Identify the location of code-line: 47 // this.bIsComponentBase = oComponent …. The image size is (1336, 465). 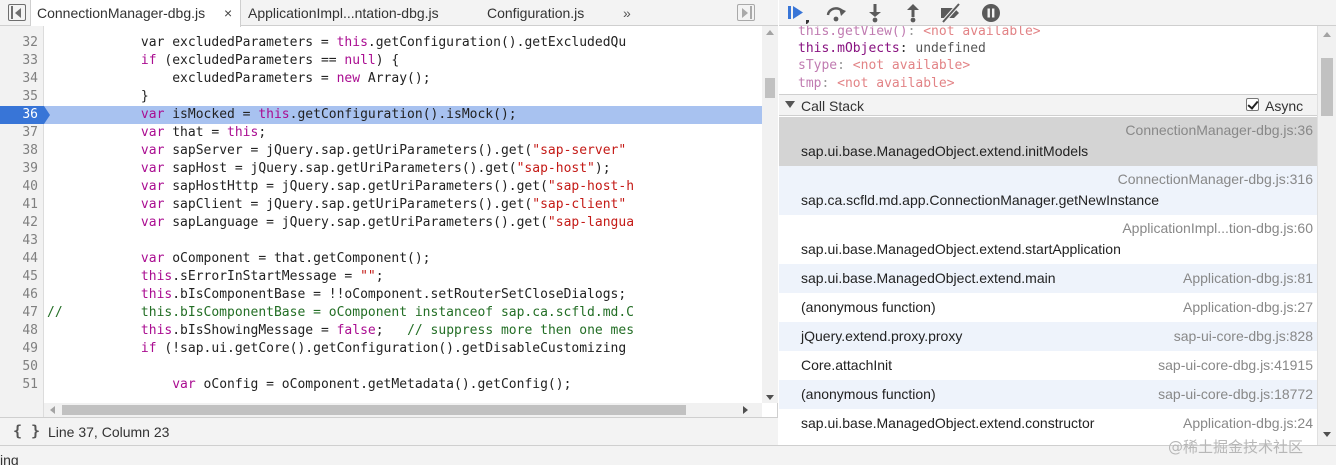
(381, 313).